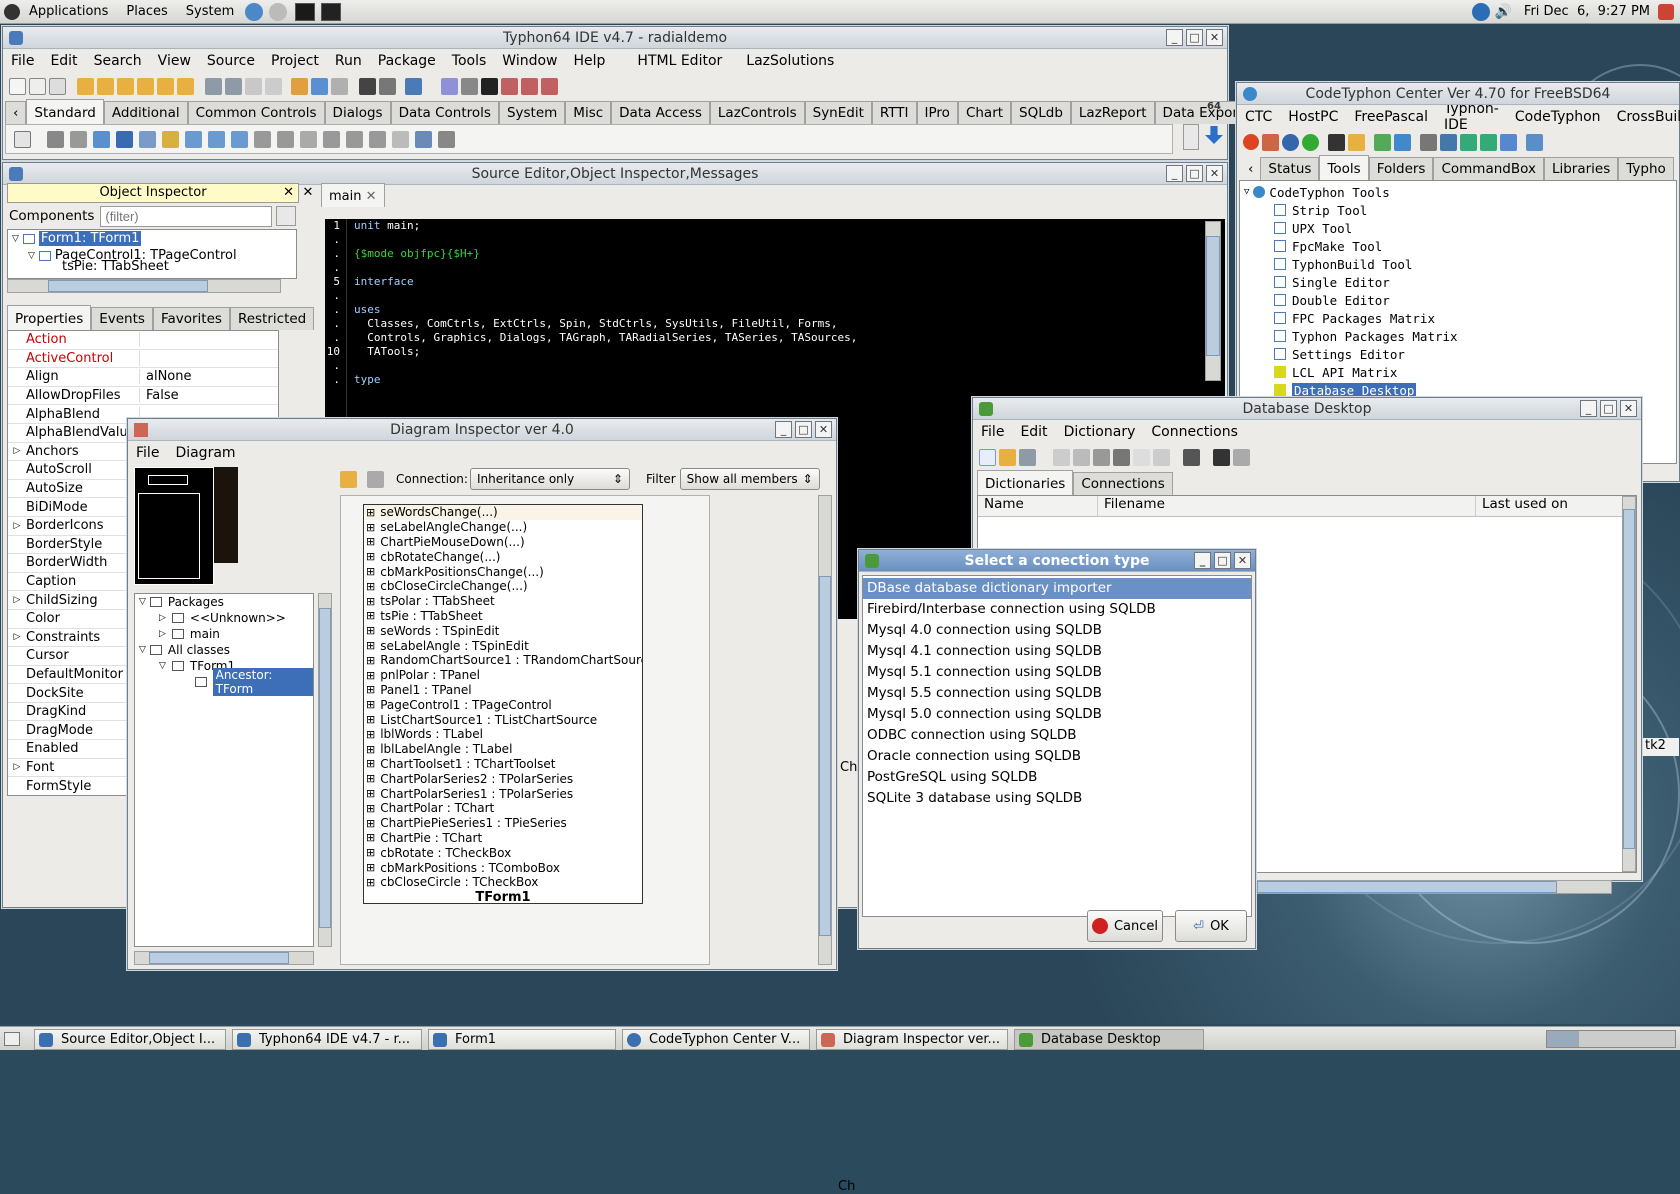  What do you see at coordinates (22, 61) in the screenshot?
I see `menu-file: File` at bounding box center [22, 61].